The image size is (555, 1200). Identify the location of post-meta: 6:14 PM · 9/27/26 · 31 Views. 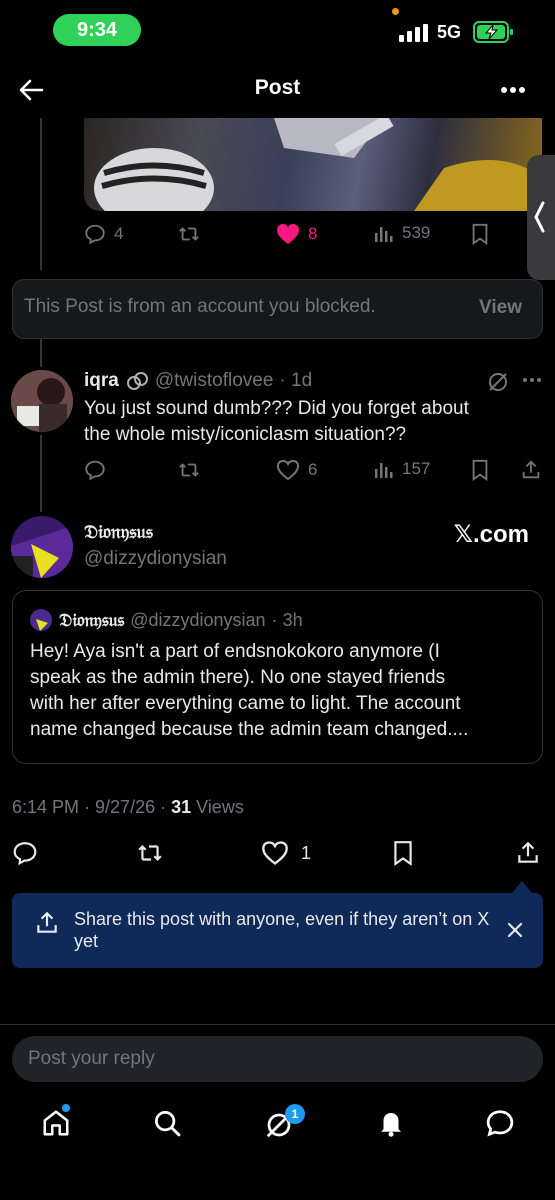
(128, 807).